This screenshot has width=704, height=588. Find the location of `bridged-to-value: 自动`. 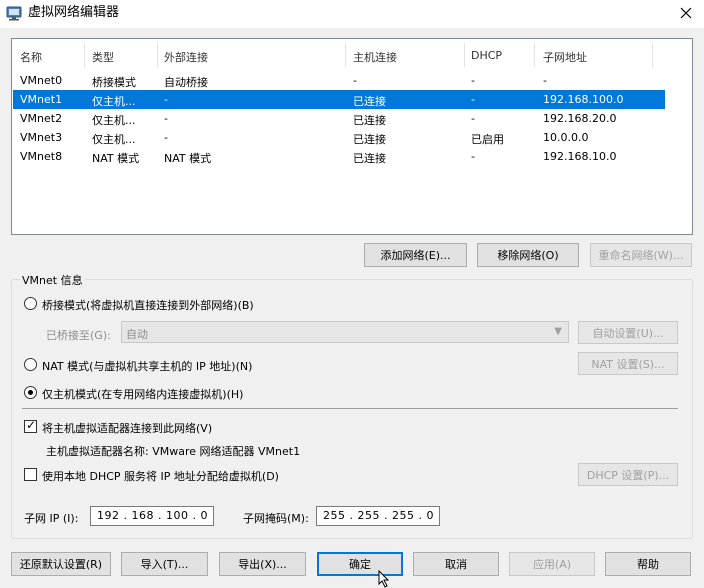

bridged-to-value: 自动 is located at coordinates (137, 334).